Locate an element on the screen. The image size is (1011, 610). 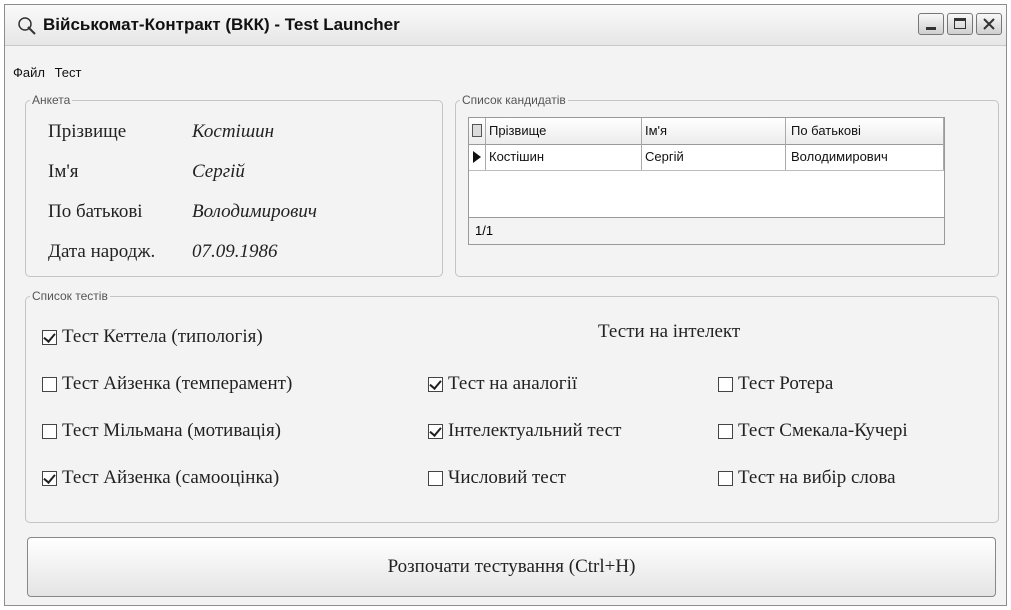
checkbox-milman: Тест Мільмана (мотивація) is located at coordinates (161, 431).